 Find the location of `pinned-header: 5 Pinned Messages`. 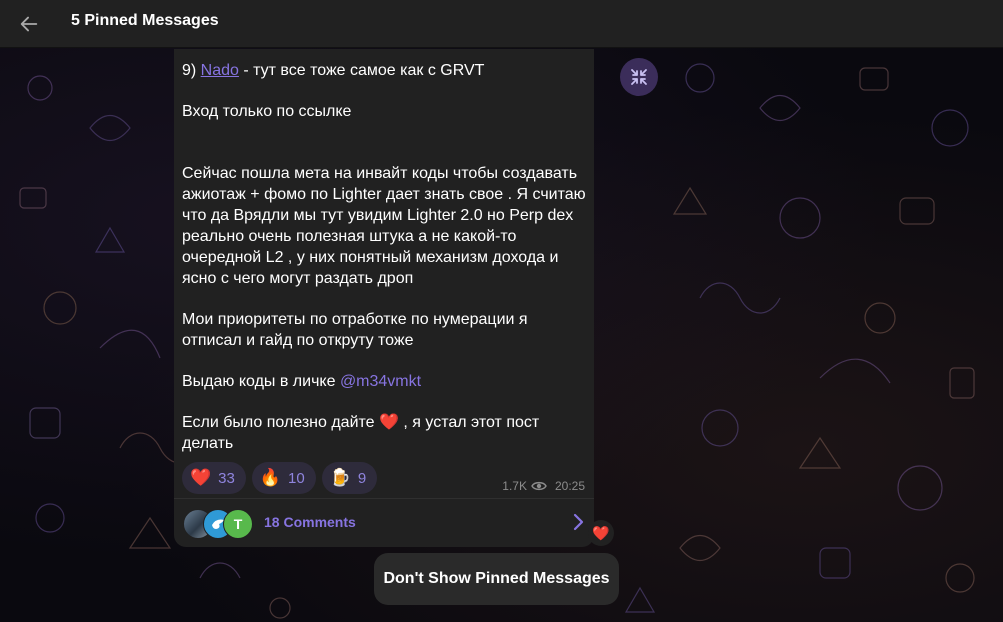

pinned-header: 5 Pinned Messages is located at coordinates (501, 24).